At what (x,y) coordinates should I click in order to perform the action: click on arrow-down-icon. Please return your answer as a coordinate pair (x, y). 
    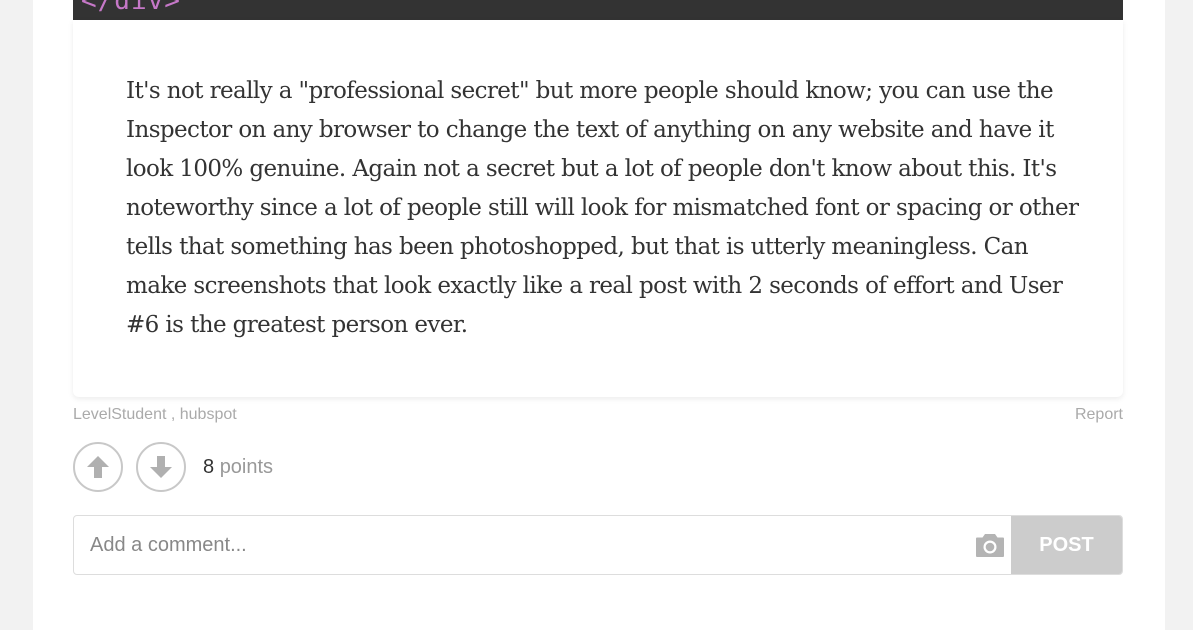
    Looking at the image, I should click on (161, 467).